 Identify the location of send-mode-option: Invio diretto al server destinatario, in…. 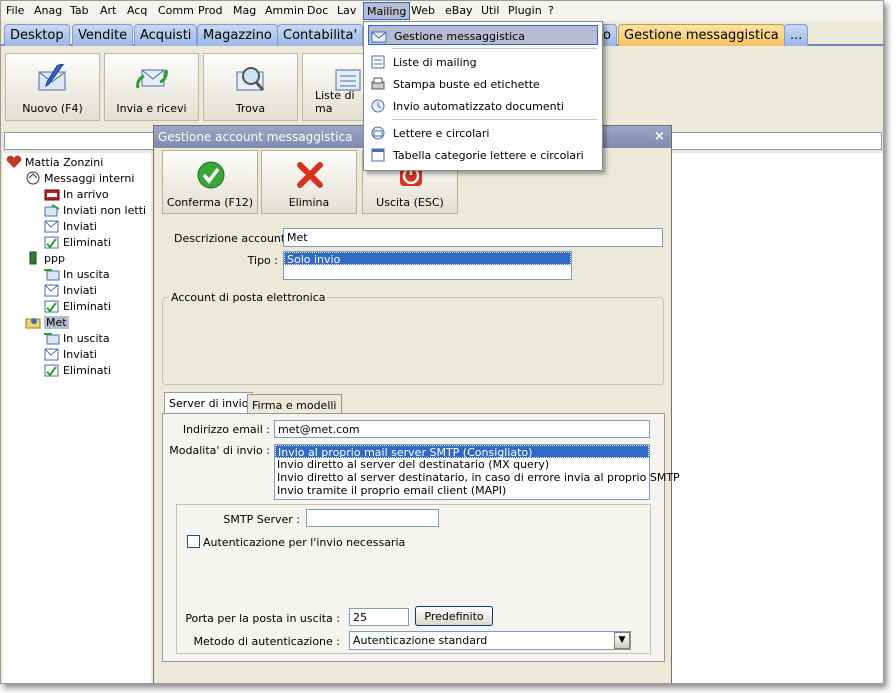
(477, 477).